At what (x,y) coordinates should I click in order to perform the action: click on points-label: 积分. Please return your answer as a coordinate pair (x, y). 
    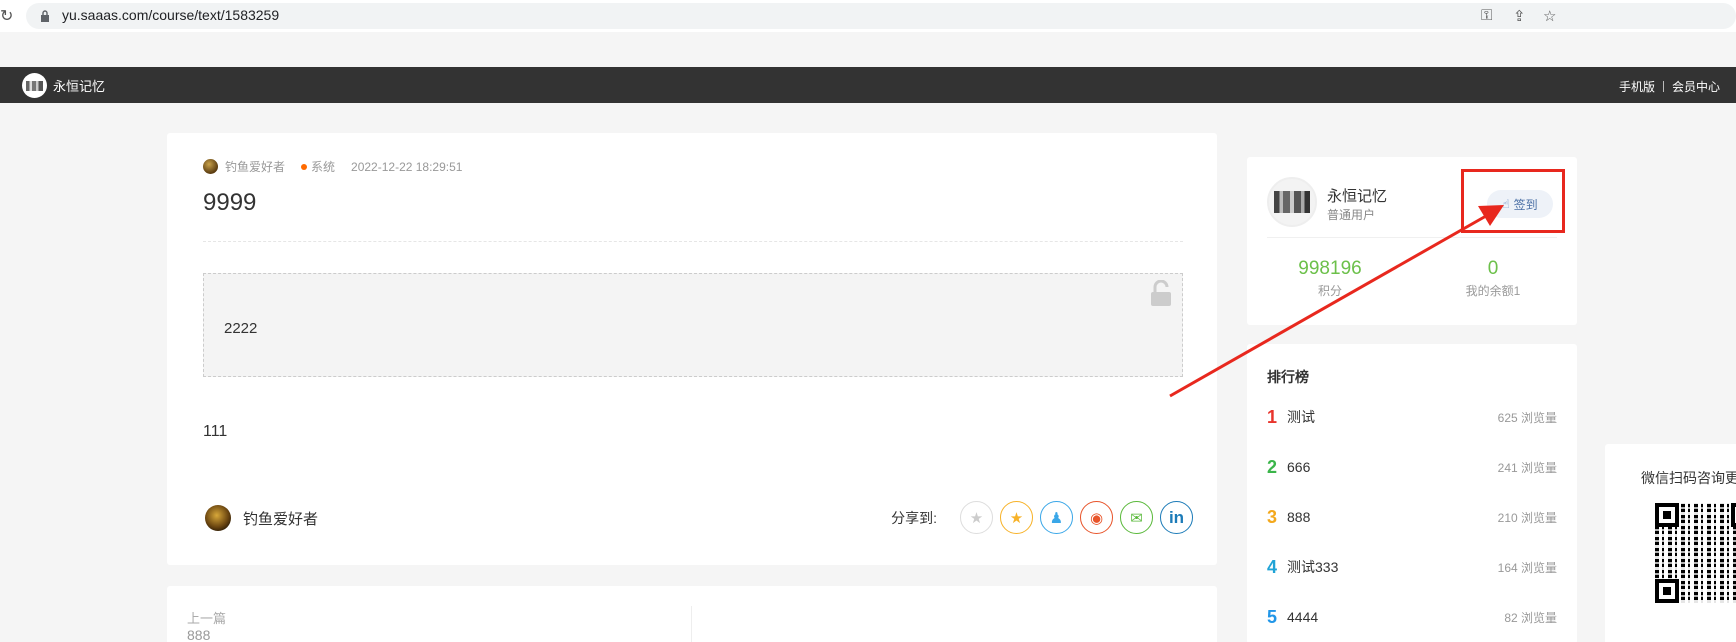
    Looking at the image, I should click on (1329, 291).